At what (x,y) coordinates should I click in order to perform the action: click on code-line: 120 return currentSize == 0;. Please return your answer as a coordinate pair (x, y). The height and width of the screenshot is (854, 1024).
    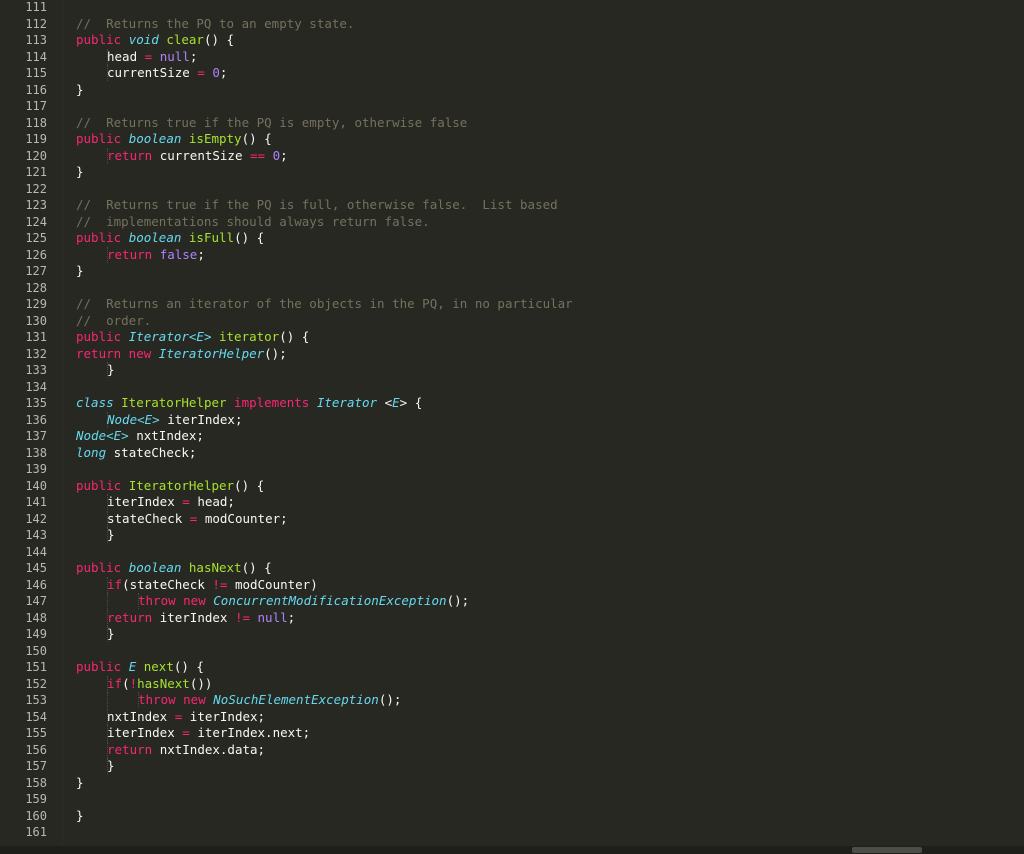
    Looking at the image, I should click on (506, 155).